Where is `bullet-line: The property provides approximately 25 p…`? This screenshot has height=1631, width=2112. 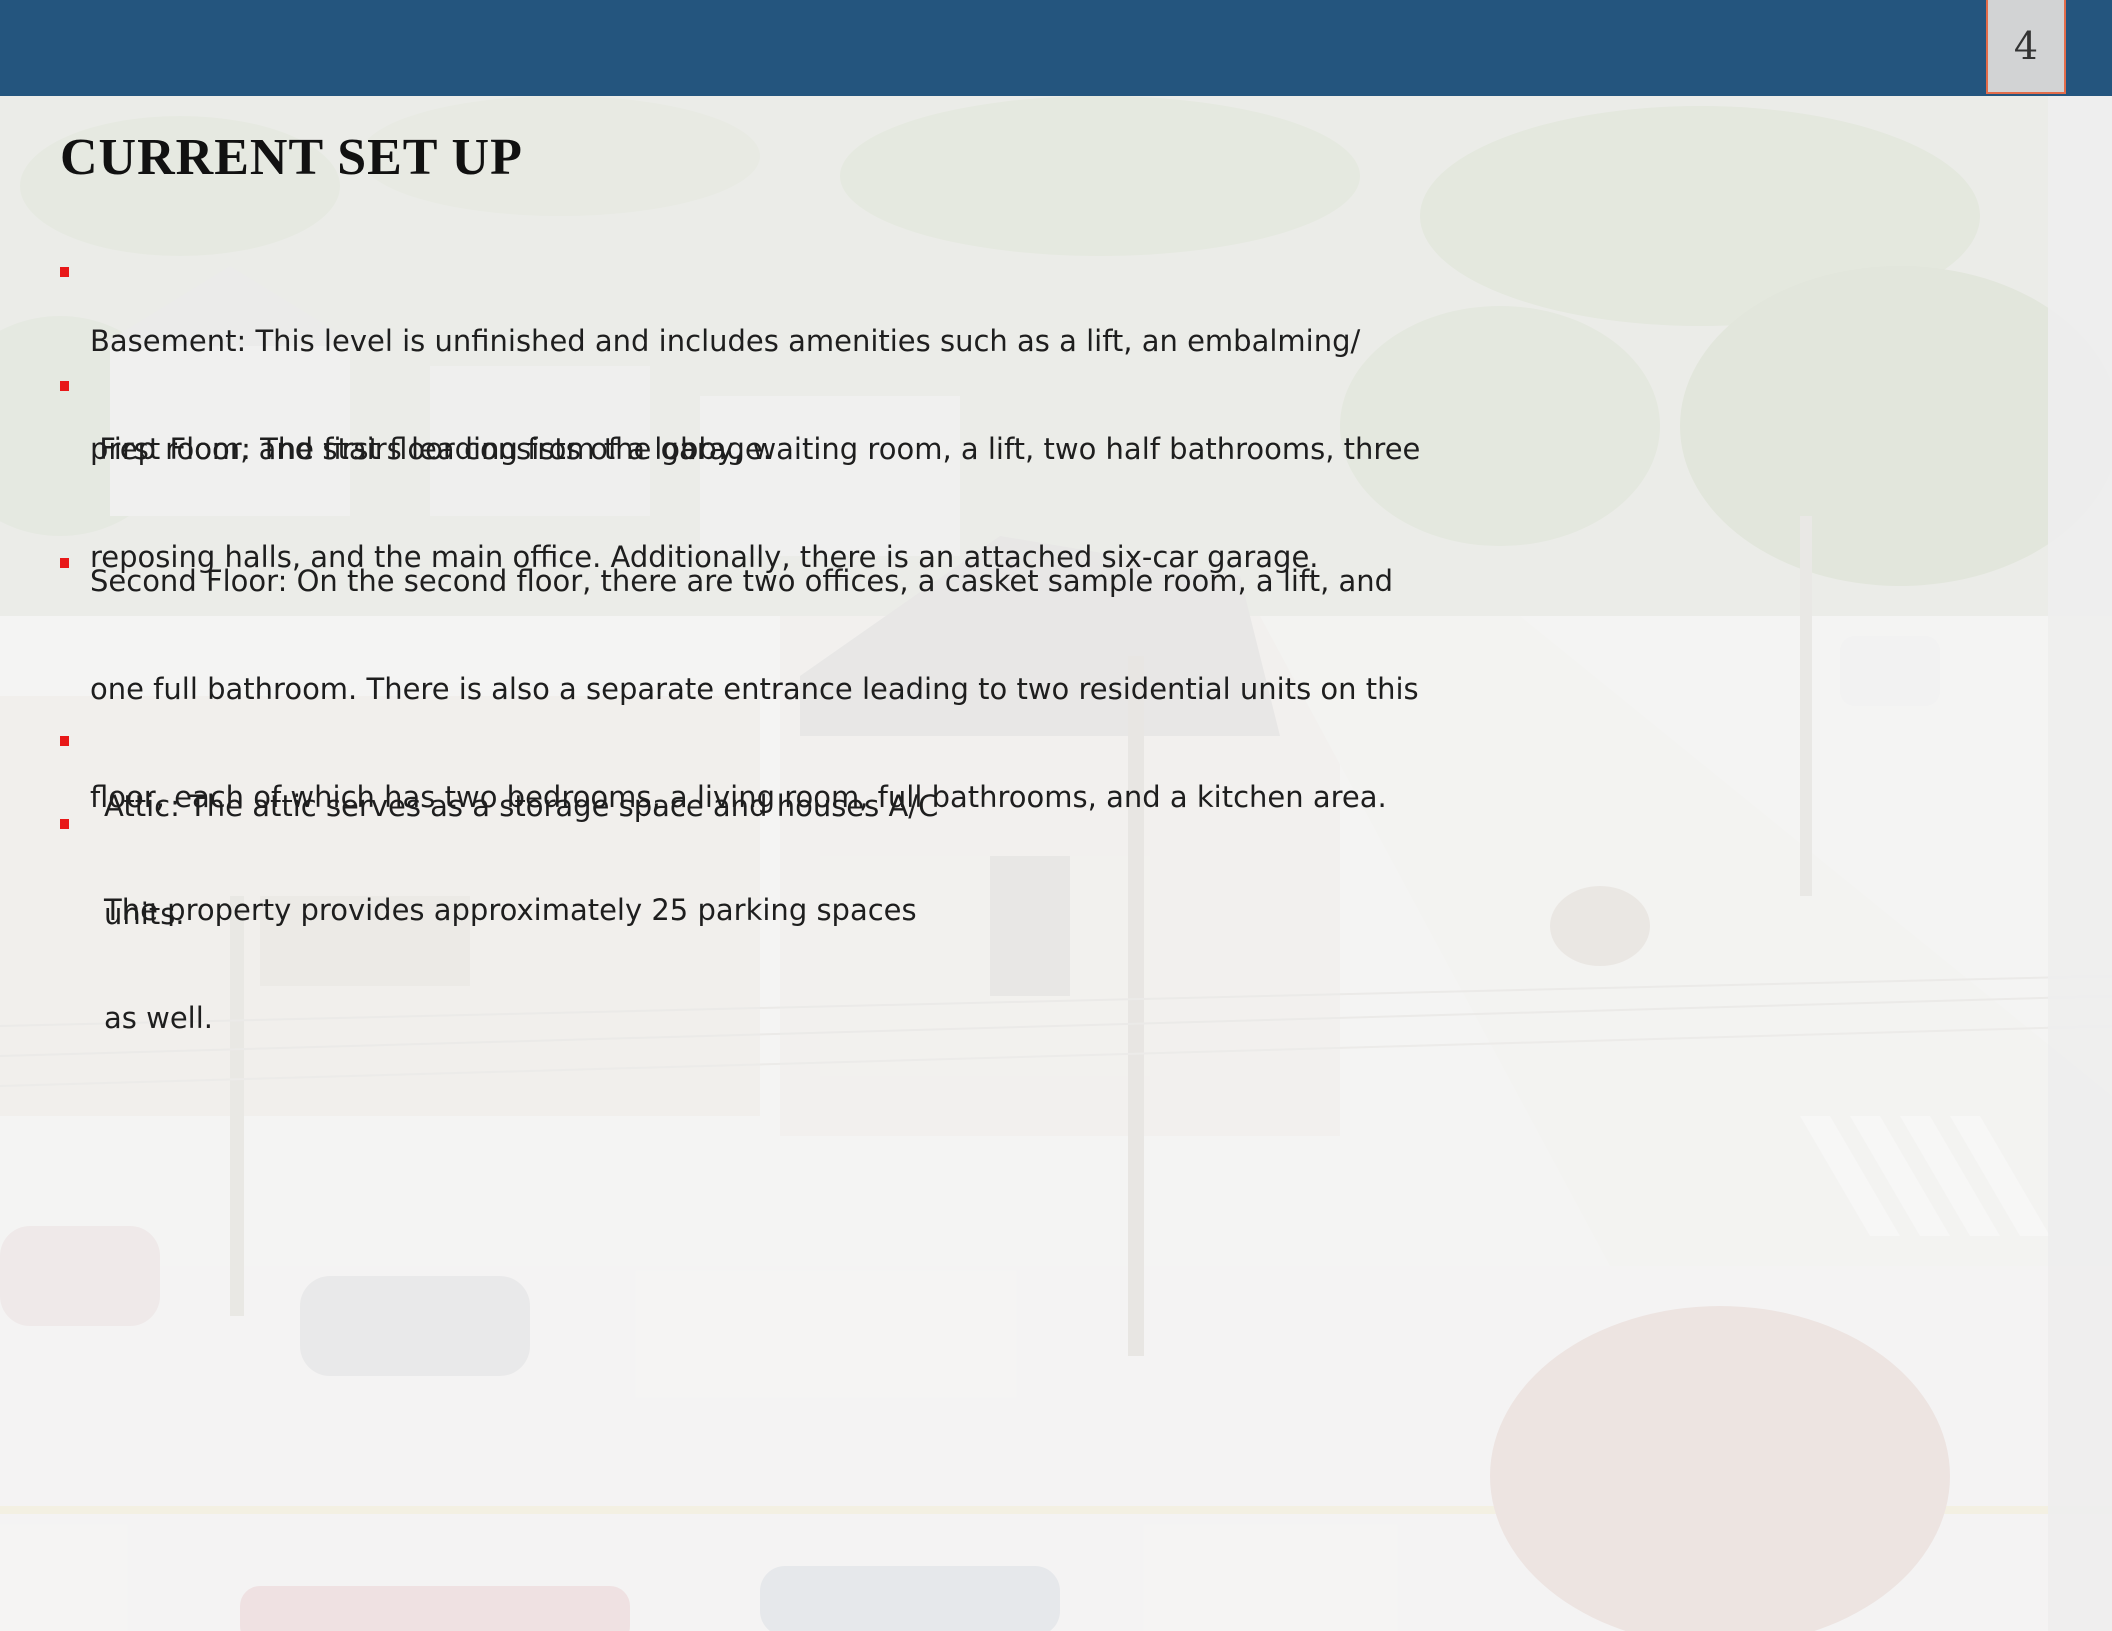 bullet-line: The property provides approximately 25 p… is located at coordinates (510, 910).